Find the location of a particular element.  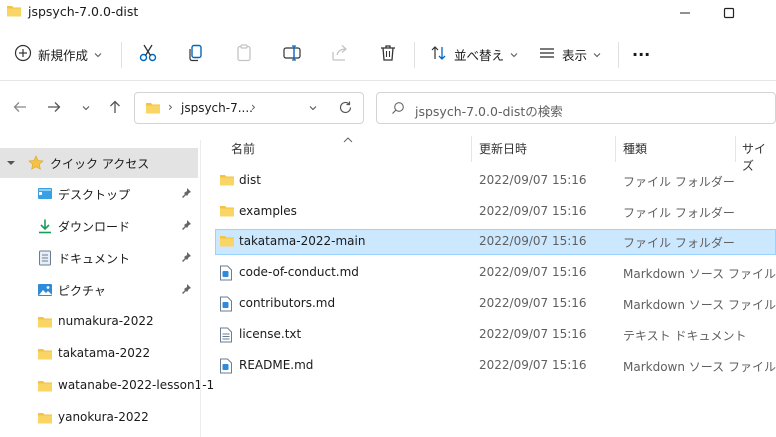

more-options-button: ··· is located at coordinates (641, 54).